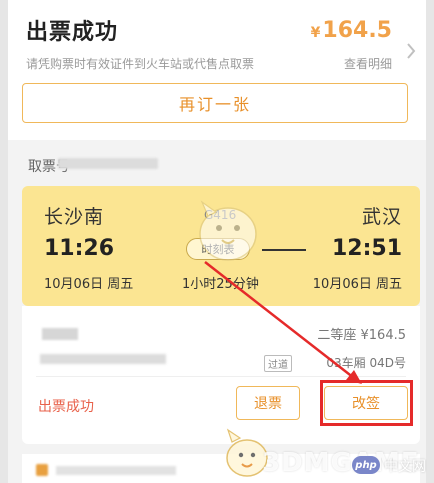  I want to click on price-currency: ¥, so click(315, 33).